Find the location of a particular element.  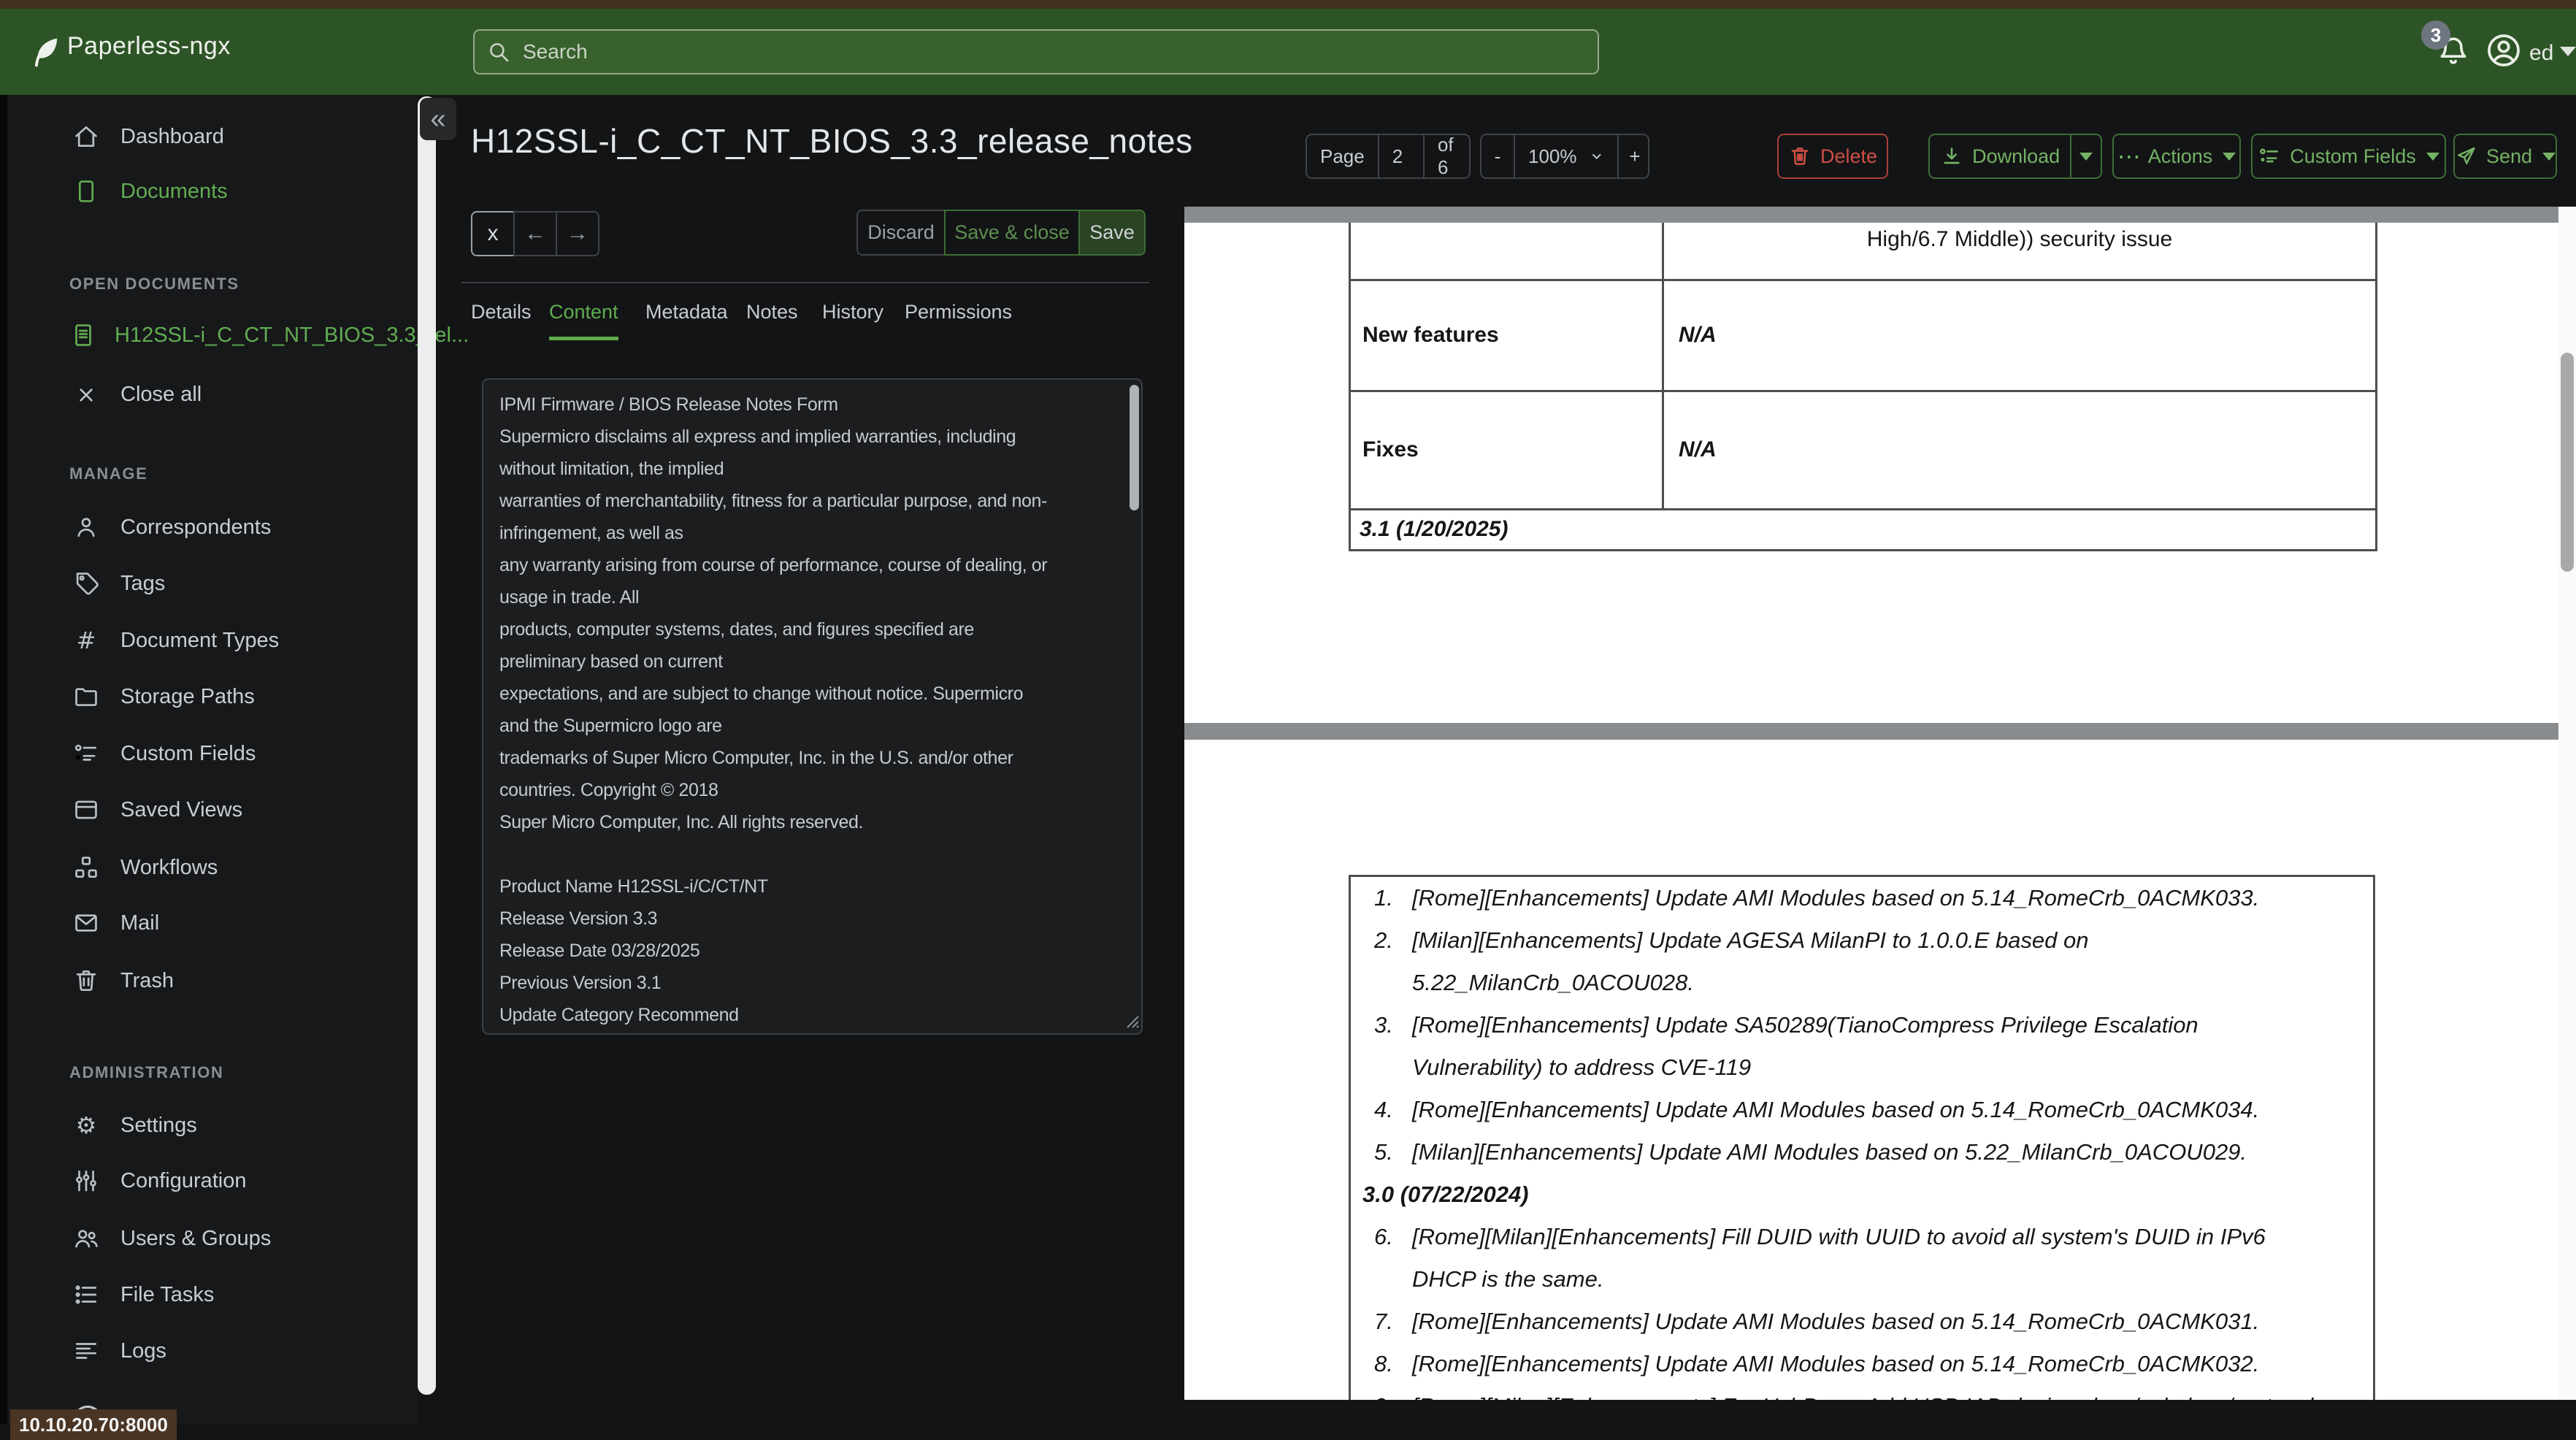

download-button: Download is located at coordinates (2001, 156).